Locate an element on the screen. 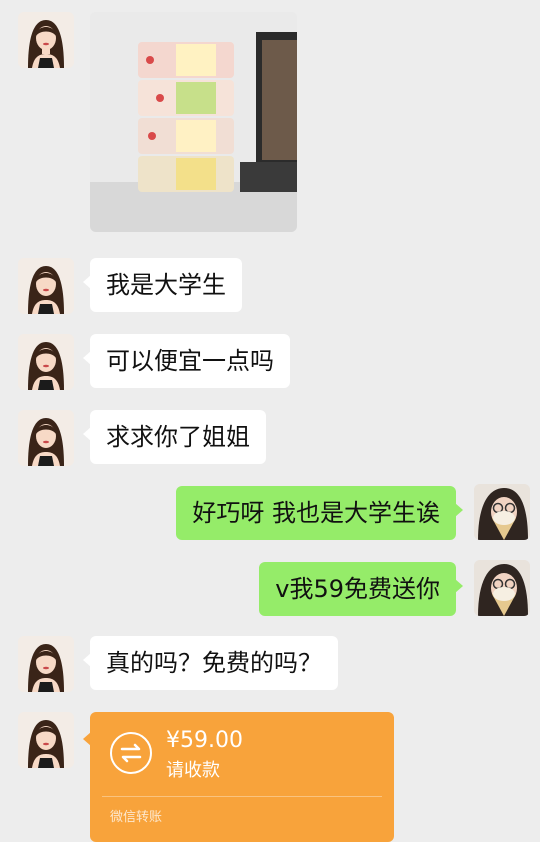  cake-photo-icon is located at coordinates (193, 122).